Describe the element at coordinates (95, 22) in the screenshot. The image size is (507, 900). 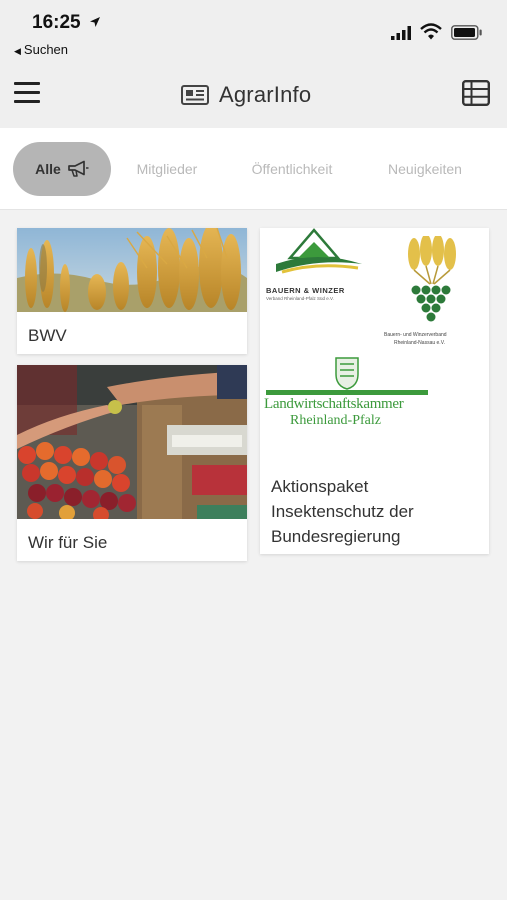
I see `location-arrow-icon` at that location.